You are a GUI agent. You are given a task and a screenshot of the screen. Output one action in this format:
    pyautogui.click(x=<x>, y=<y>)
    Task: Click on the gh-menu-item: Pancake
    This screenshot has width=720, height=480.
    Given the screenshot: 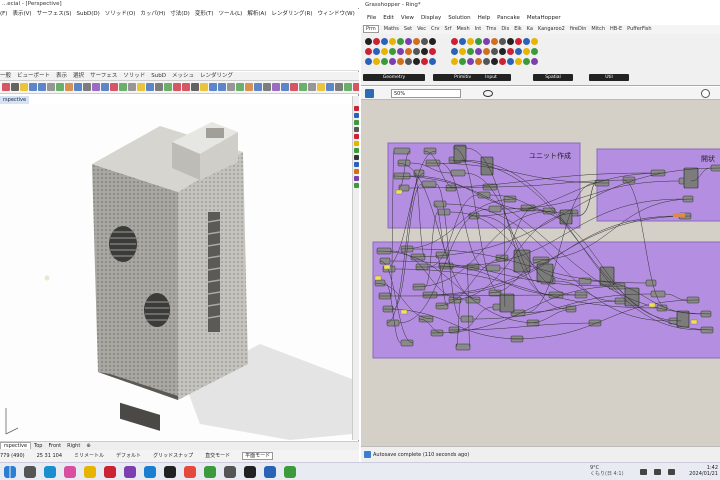 What is the action you would take?
    pyautogui.click(x=508, y=18)
    